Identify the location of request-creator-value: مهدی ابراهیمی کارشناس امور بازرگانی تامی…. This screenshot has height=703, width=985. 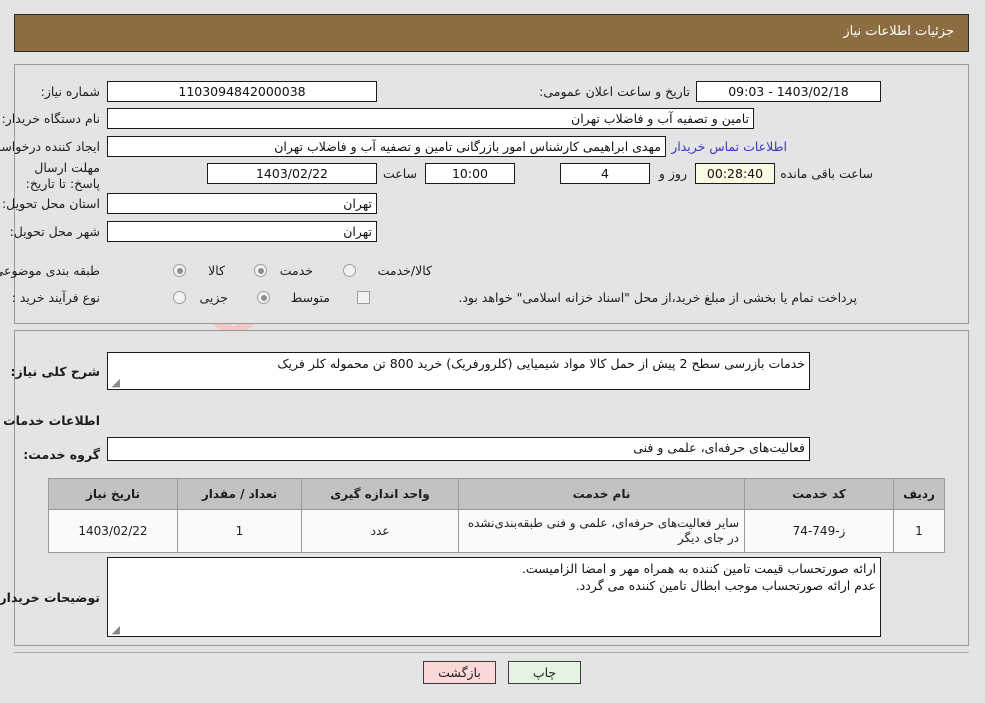
(386, 146).